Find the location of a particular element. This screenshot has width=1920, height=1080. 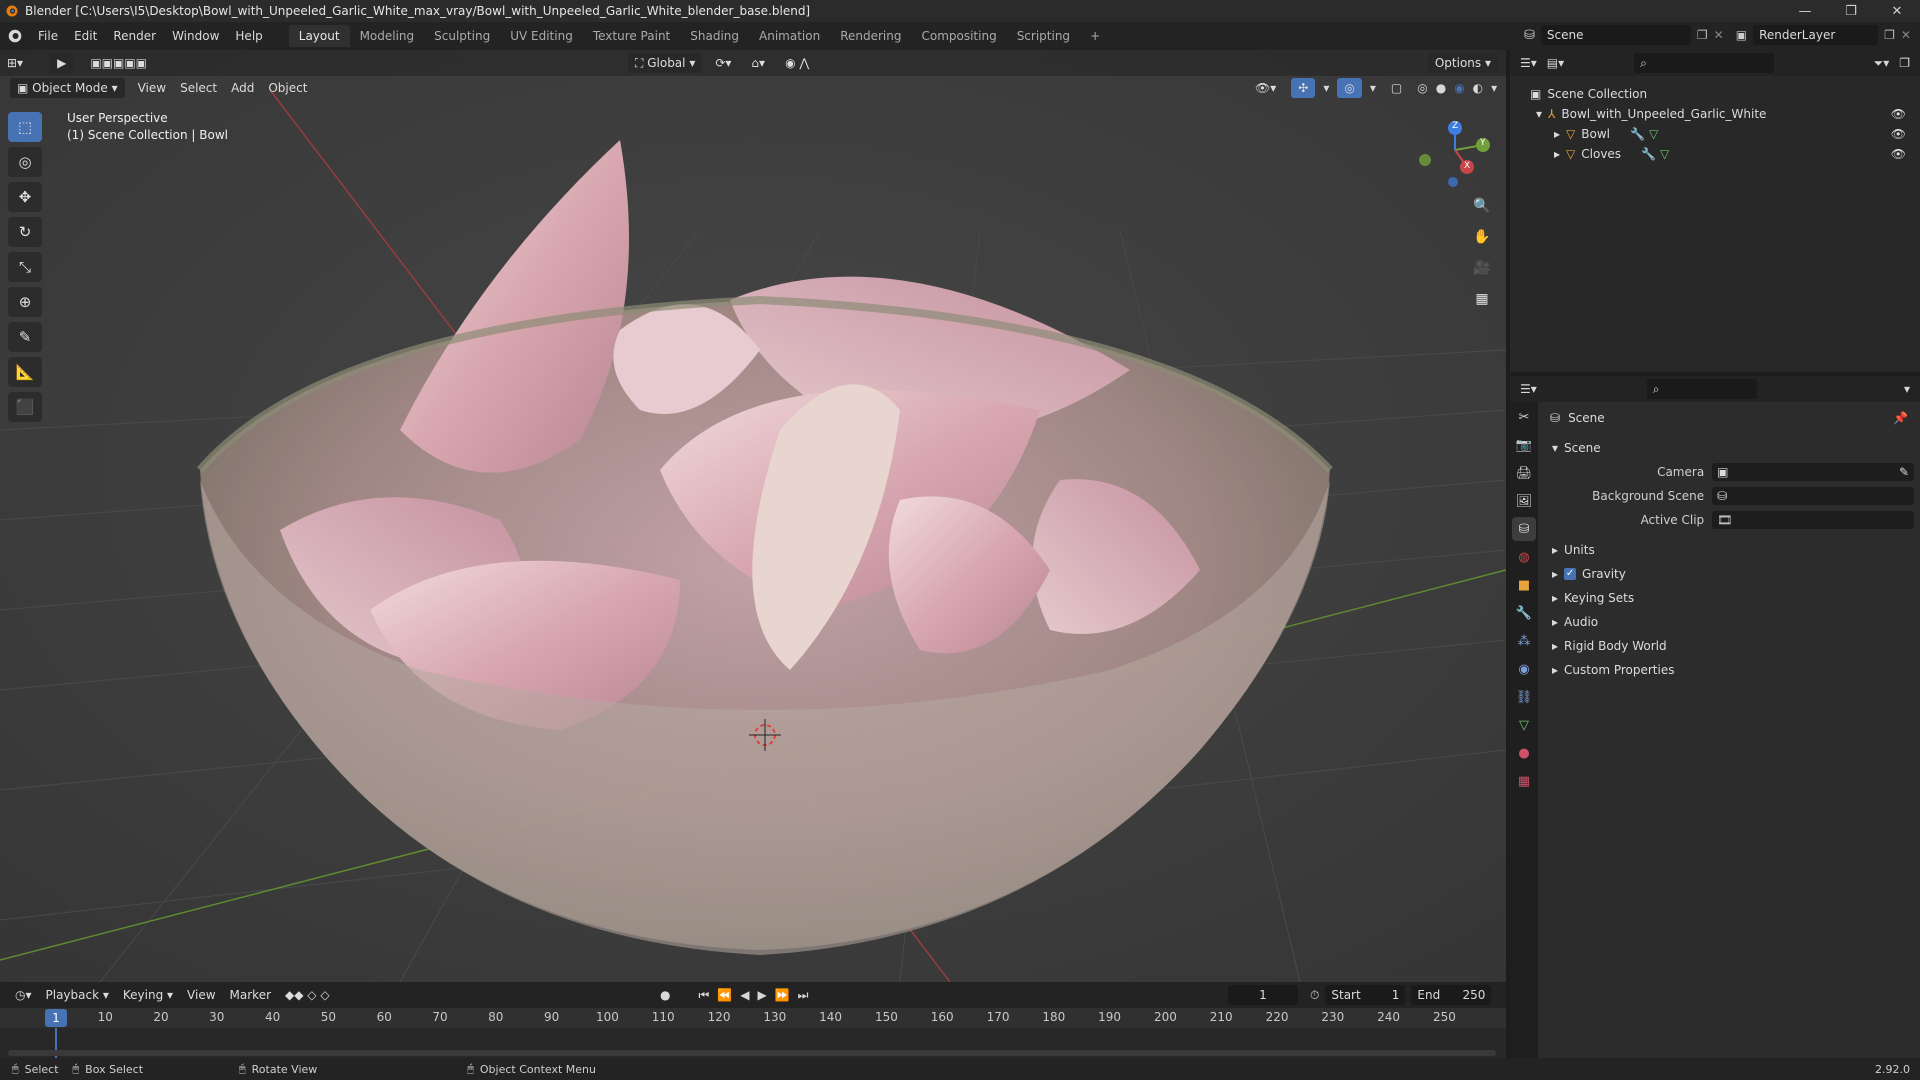

tab-sculpting: Sculpting is located at coordinates (462, 36).